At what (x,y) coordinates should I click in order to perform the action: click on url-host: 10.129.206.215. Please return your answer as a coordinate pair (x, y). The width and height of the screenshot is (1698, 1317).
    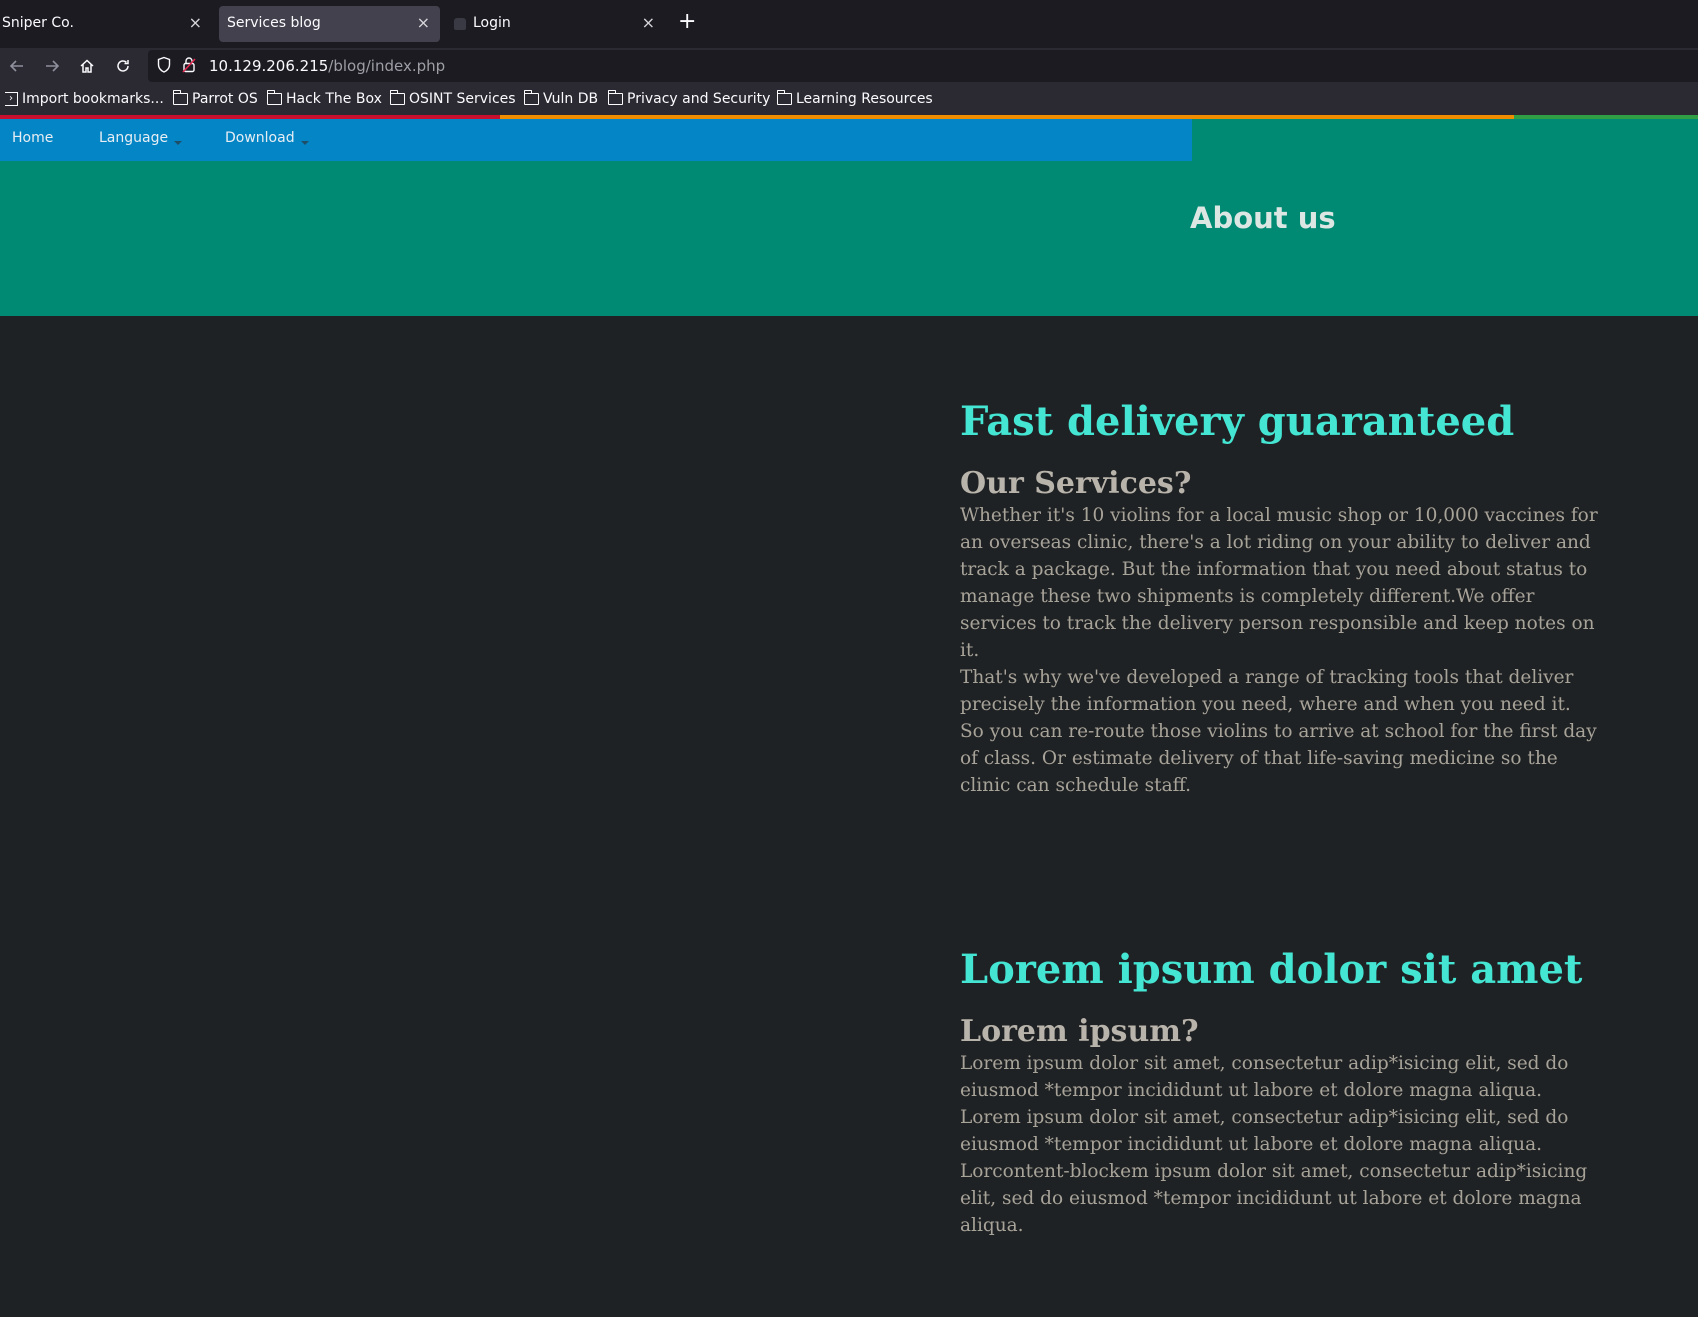
    Looking at the image, I should click on (269, 66).